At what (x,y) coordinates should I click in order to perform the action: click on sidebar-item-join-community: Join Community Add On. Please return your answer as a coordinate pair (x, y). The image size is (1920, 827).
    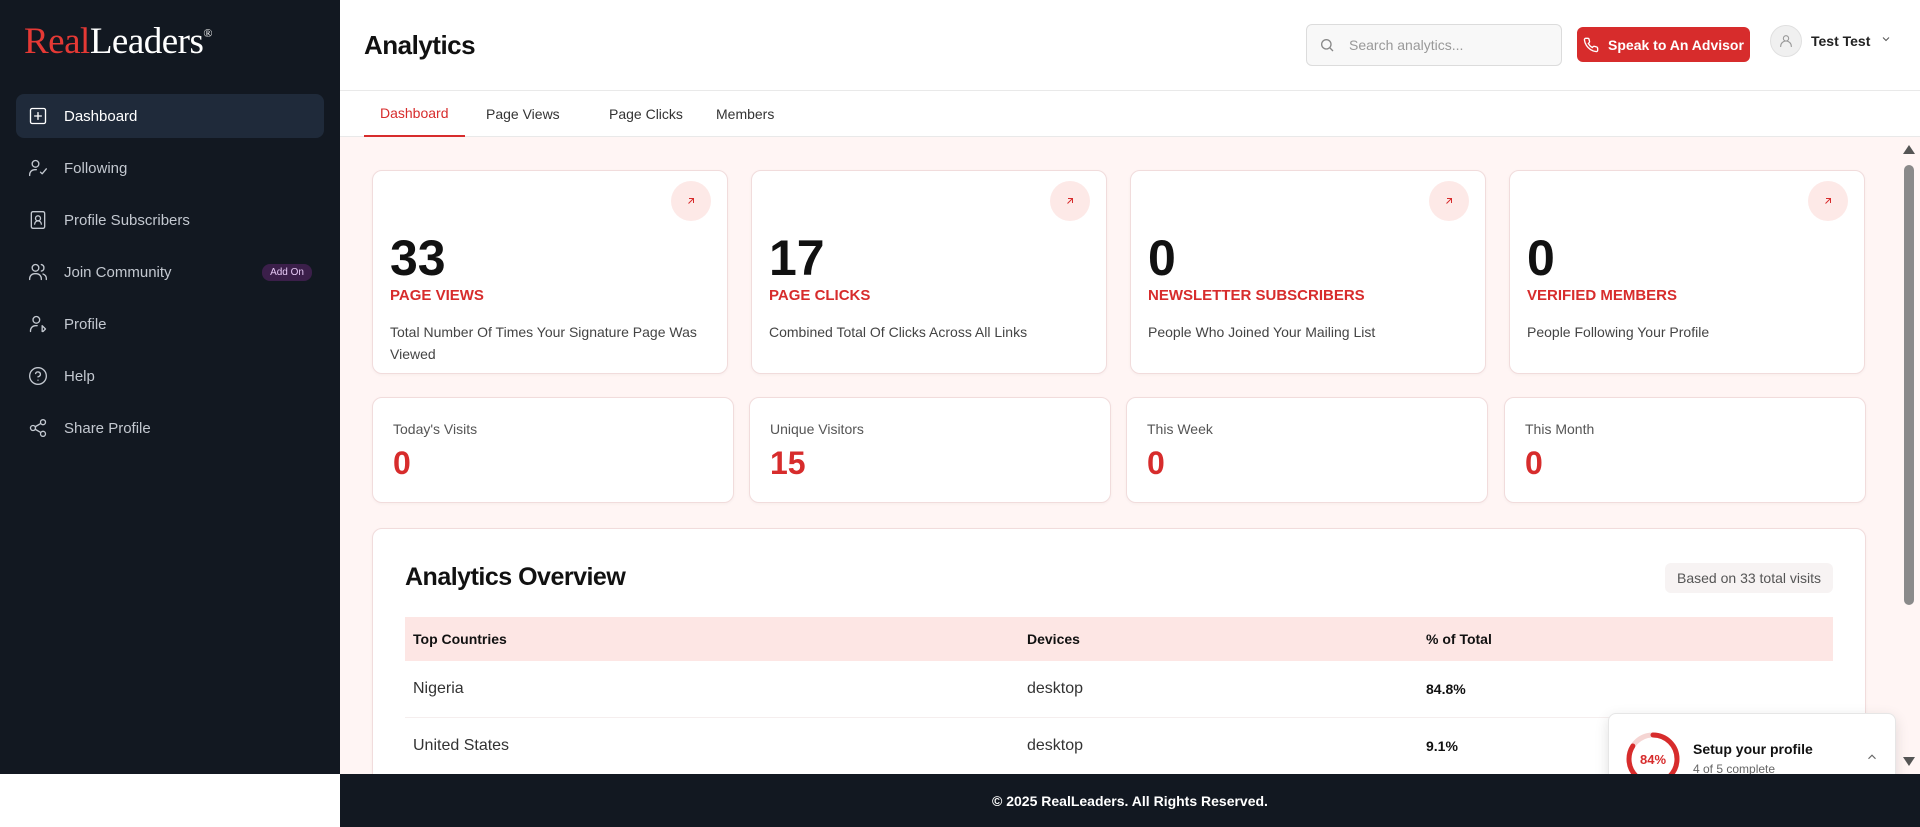
    Looking at the image, I should click on (170, 272).